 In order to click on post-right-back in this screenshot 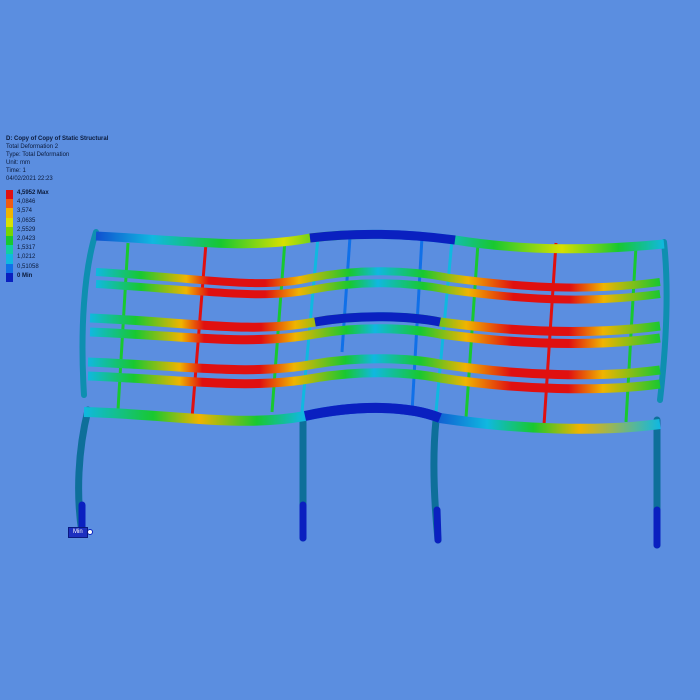, I will do `click(663, 321)`.